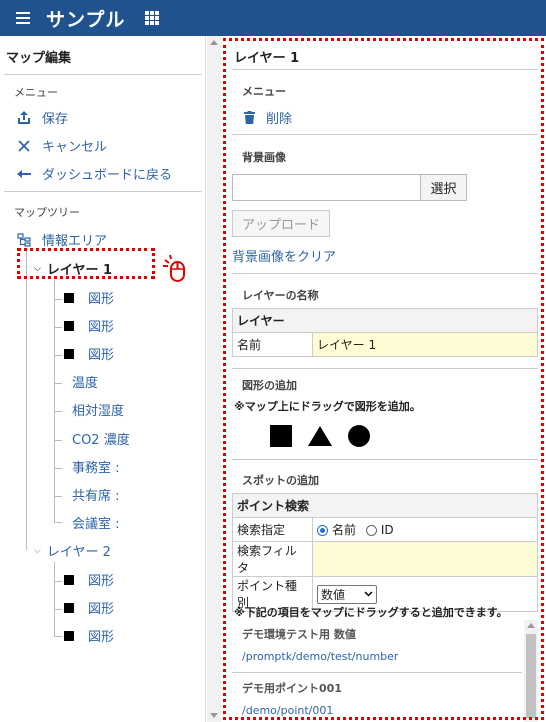  What do you see at coordinates (425, 559) in the screenshot?
I see `search-filter-input` at bounding box center [425, 559].